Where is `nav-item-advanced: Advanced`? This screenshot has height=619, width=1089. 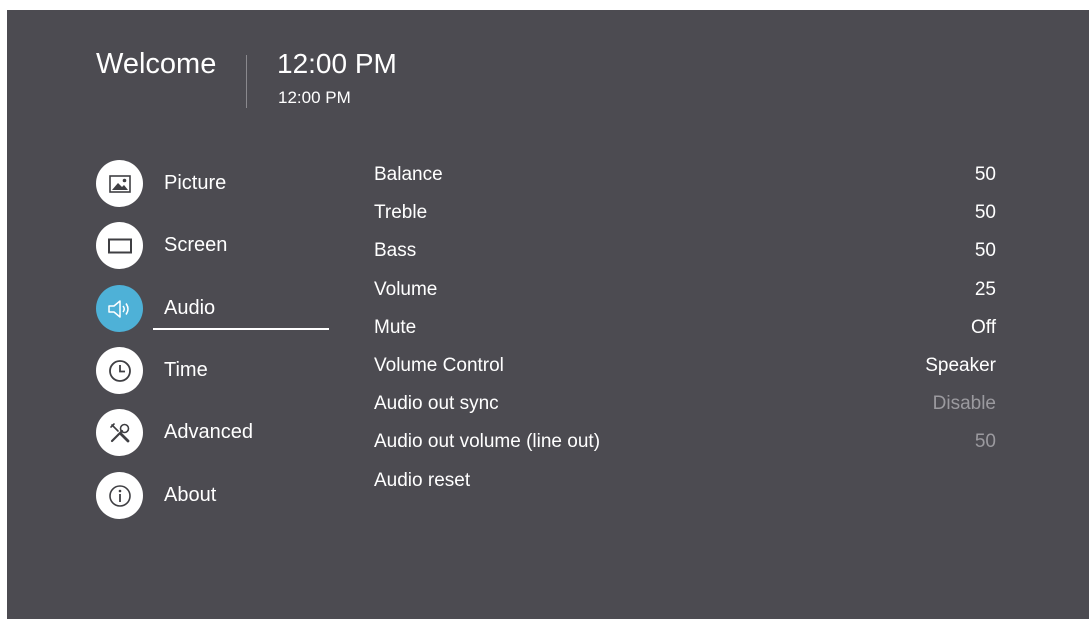
nav-item-advanced: Advanced is located at coordinates (216, 433).